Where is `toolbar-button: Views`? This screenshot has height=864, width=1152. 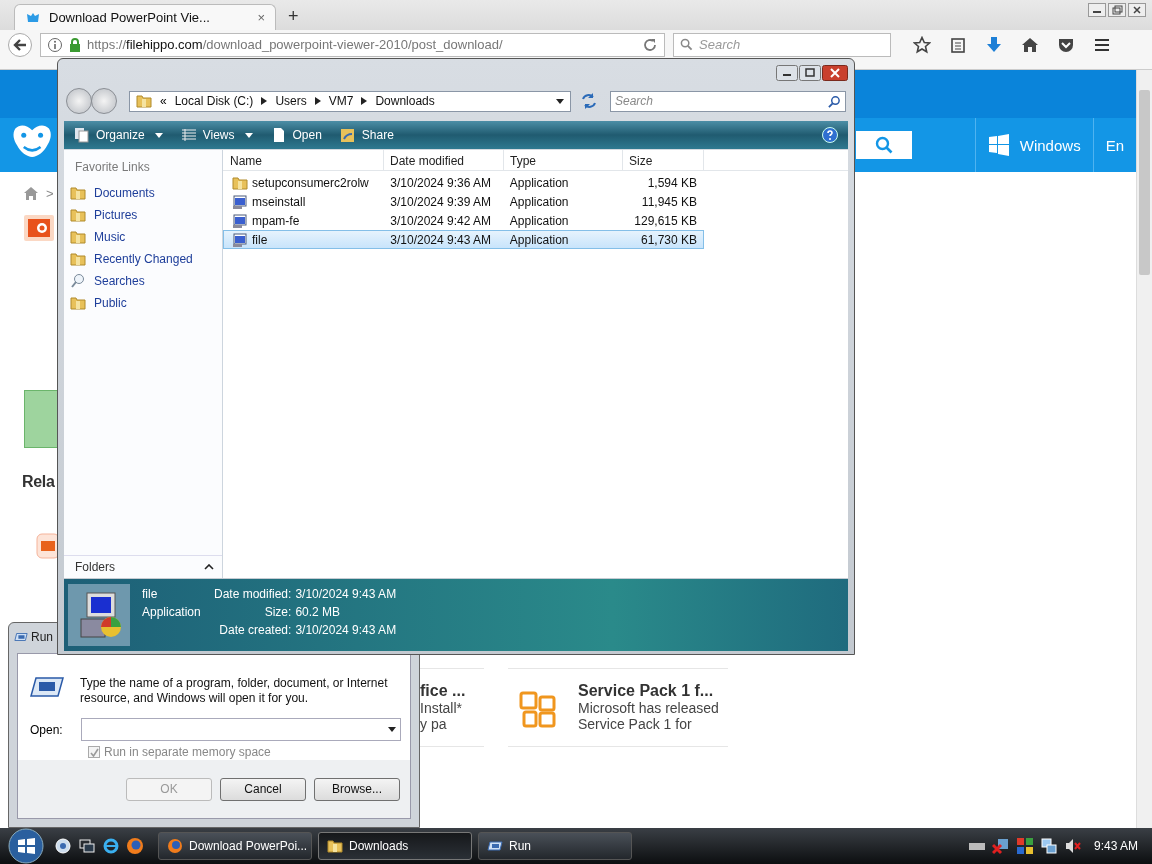 toolbar-button: Views is located at coordinates (216, 135).